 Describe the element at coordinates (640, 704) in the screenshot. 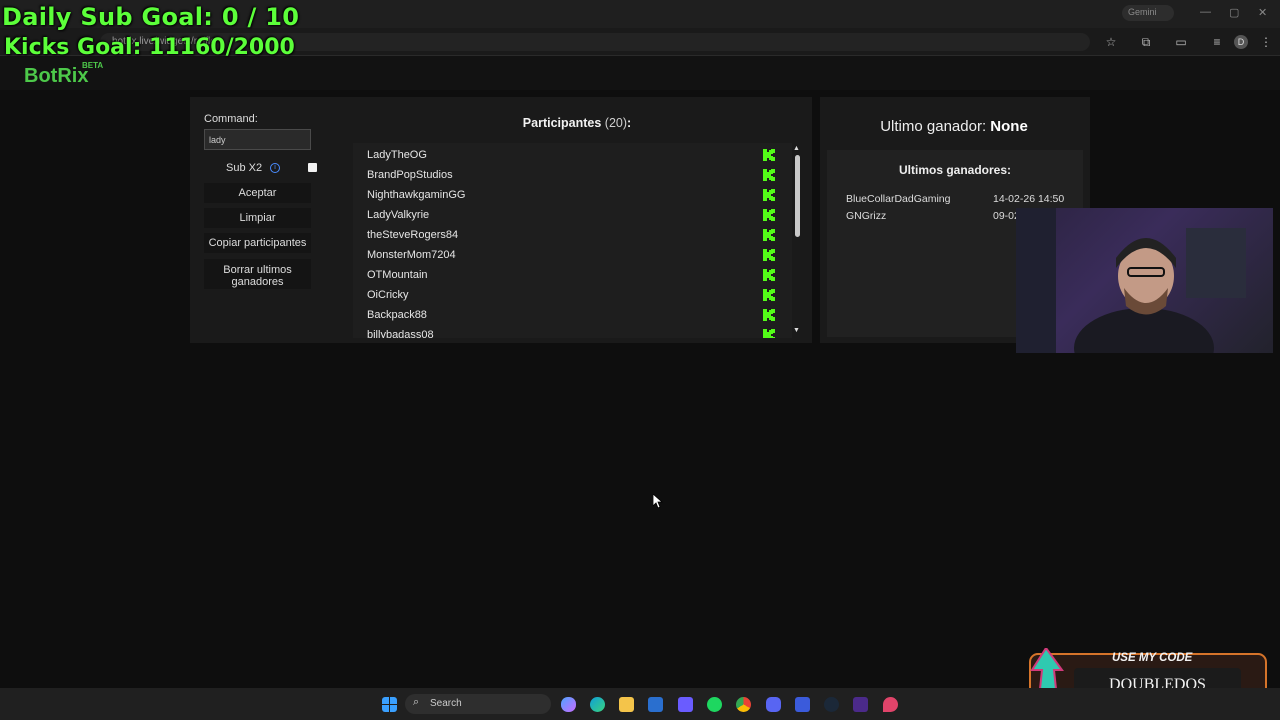

I see `windows-taskbar` at that location.